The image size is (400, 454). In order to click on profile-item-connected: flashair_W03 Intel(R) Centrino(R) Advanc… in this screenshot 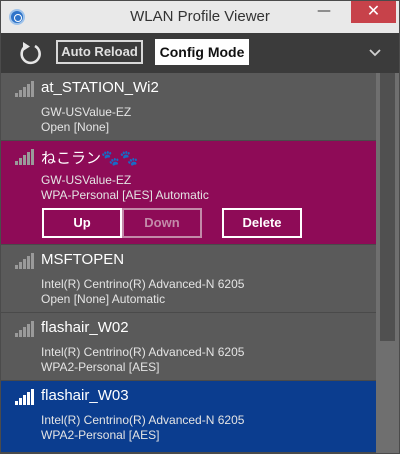, I will do `click(188, 417)`.